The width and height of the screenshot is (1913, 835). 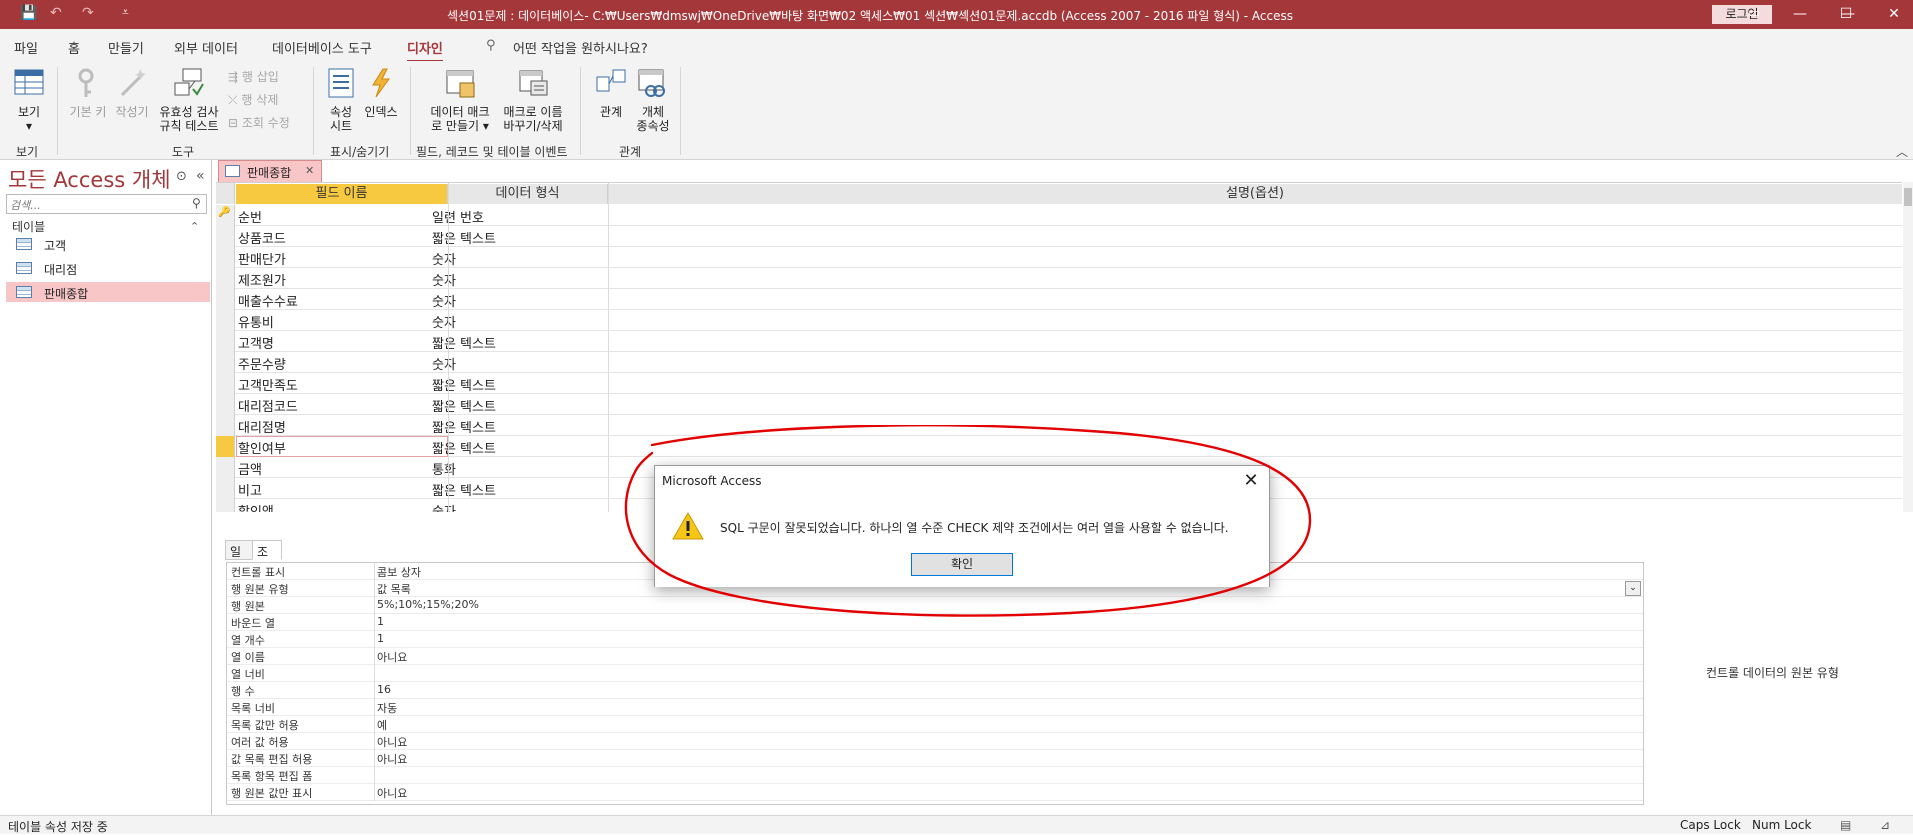 I want to click on ok-button: 확인, so click(x=962, y=564).